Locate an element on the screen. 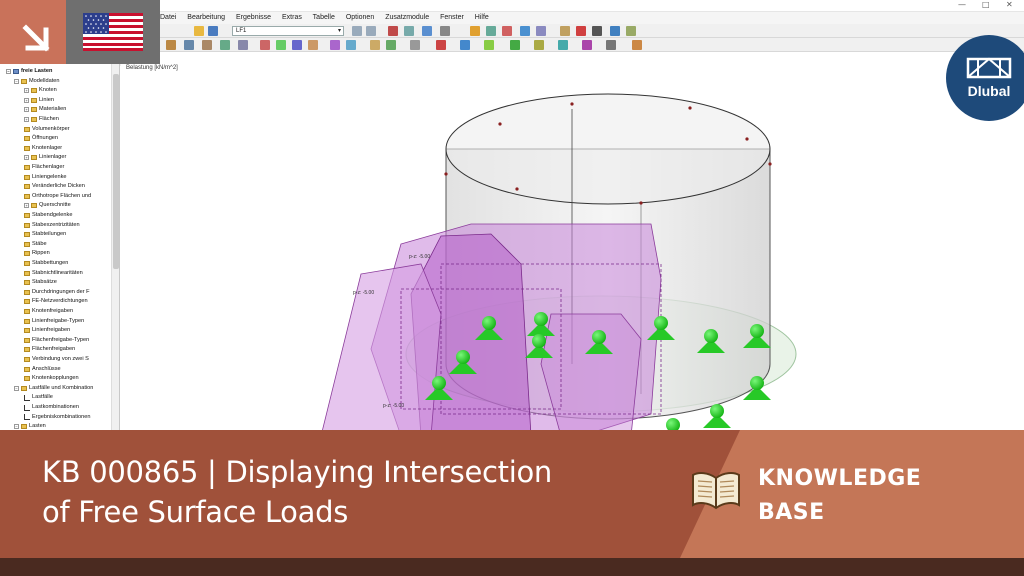 This screenshot has width=1024, height=576. tree-item: + Knoten is located at coordinates (40, 90).